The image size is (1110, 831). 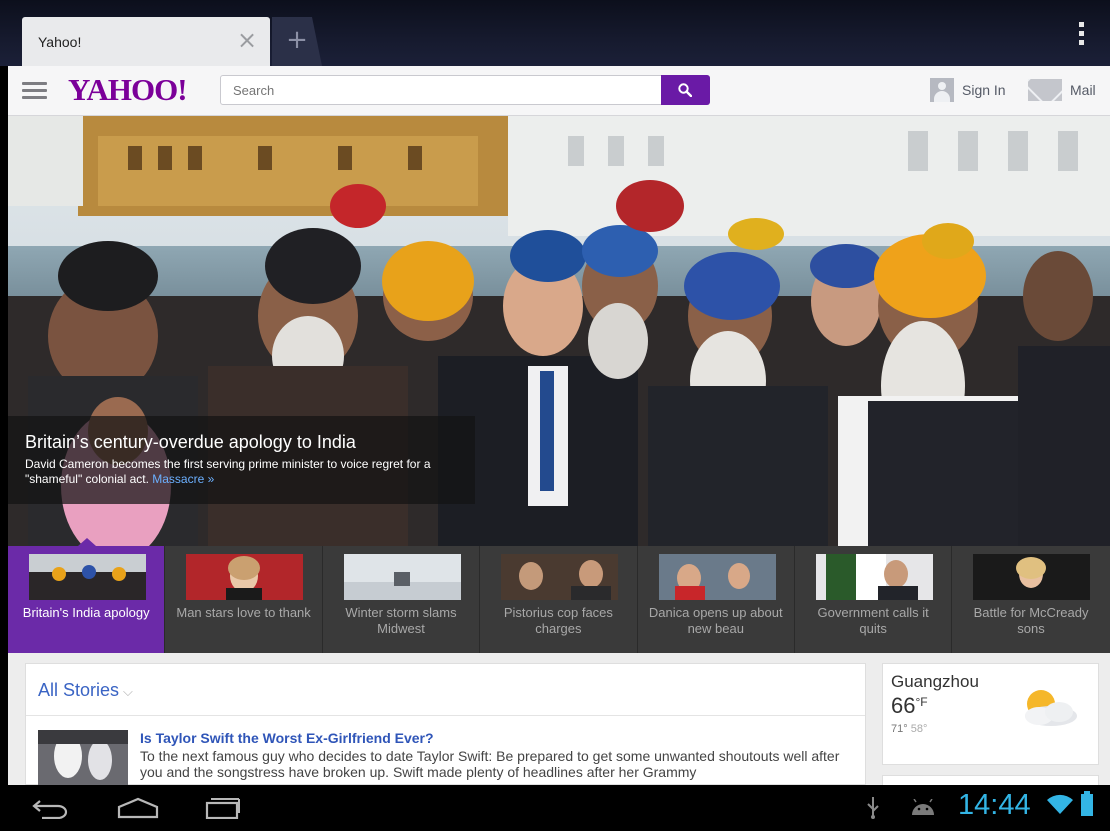 I want to click on weather-unit: °F, so click(x=921, y=702).